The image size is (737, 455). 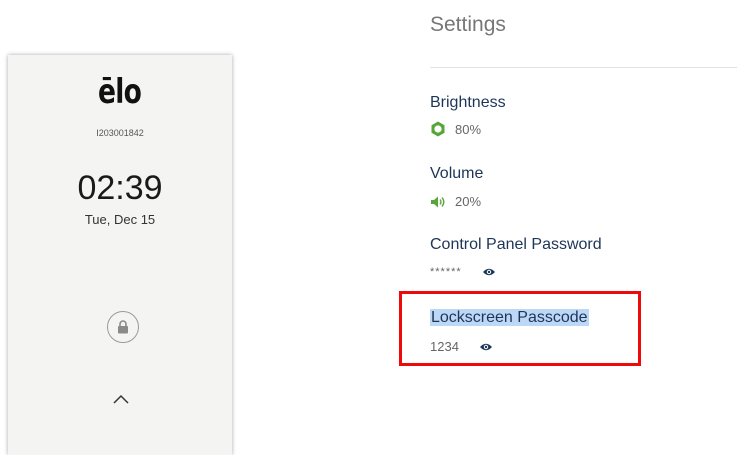 I want to click on lock-icon, so click(x=123, y=327).